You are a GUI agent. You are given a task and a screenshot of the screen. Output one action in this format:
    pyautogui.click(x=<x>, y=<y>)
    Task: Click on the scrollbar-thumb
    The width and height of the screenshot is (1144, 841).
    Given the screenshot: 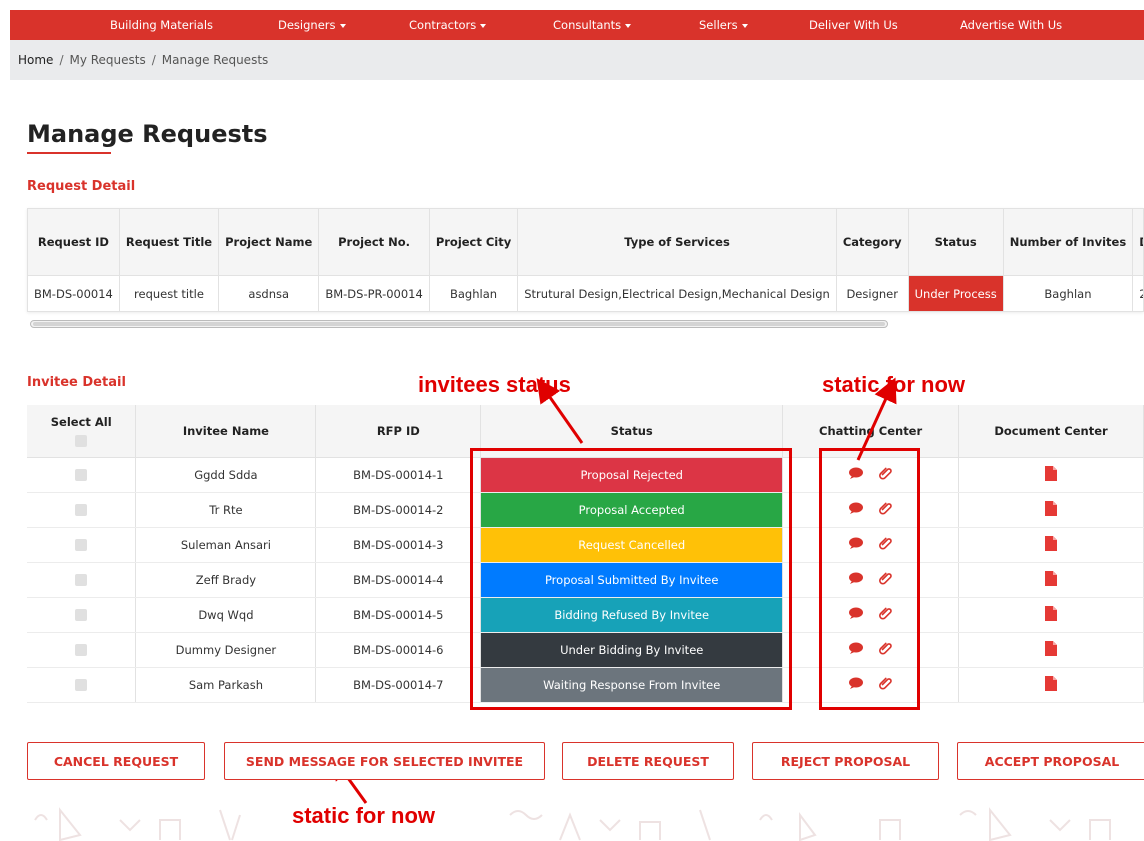 What is the action you would take?
    pyautogui.click(x=459, y=324)
    